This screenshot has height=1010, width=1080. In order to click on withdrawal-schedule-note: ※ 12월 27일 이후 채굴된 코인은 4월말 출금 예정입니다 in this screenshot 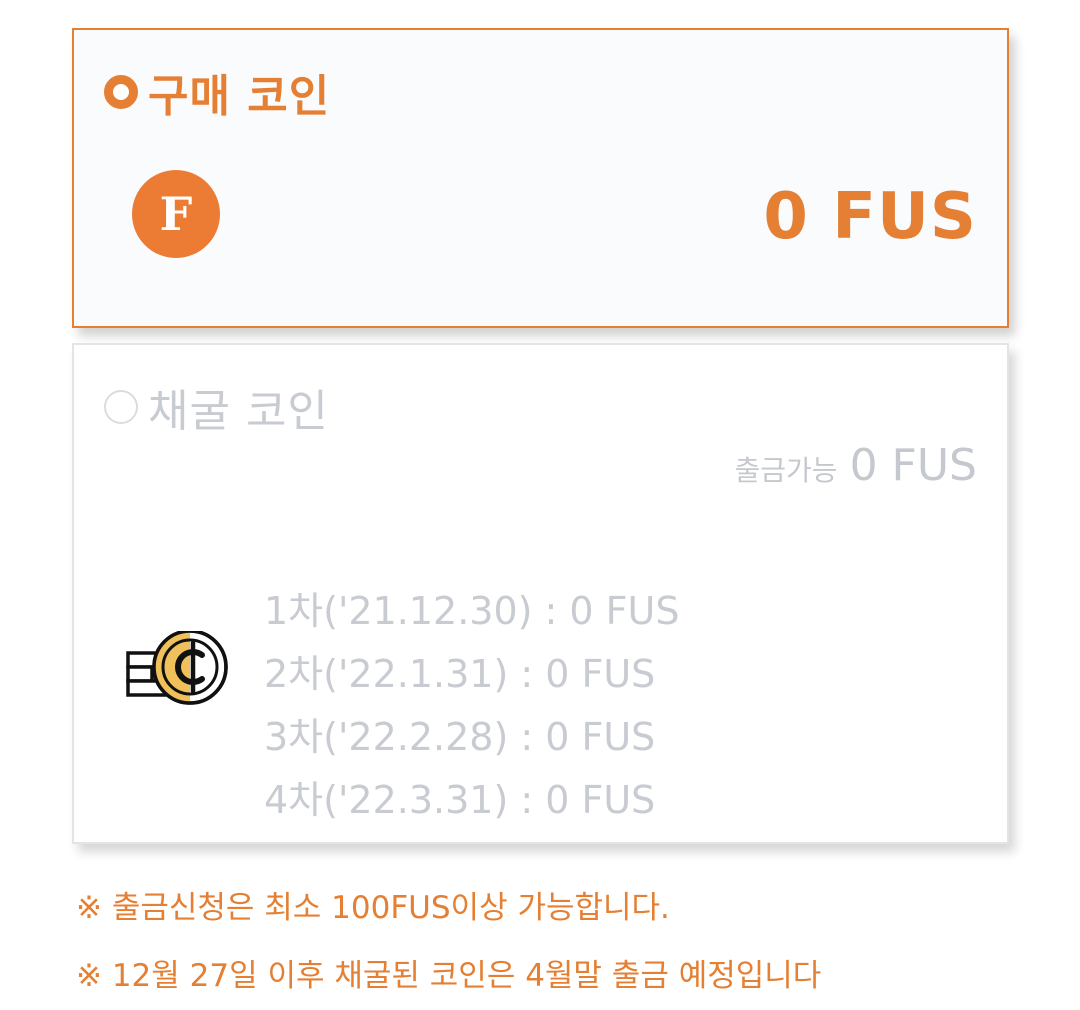, I will do `click(449, 976)`.